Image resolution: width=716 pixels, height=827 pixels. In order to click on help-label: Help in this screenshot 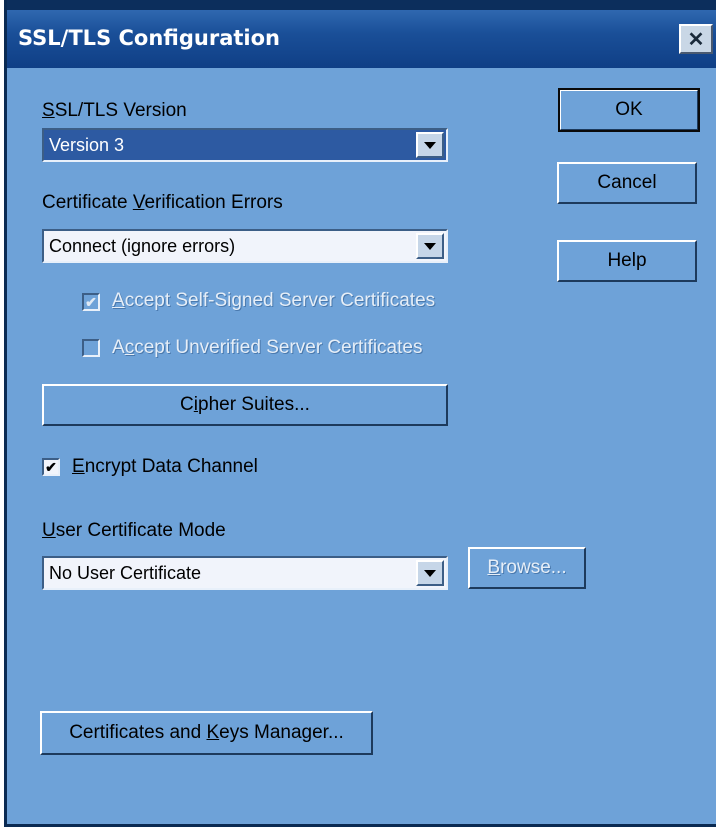, I will do `click(627, 260)`.